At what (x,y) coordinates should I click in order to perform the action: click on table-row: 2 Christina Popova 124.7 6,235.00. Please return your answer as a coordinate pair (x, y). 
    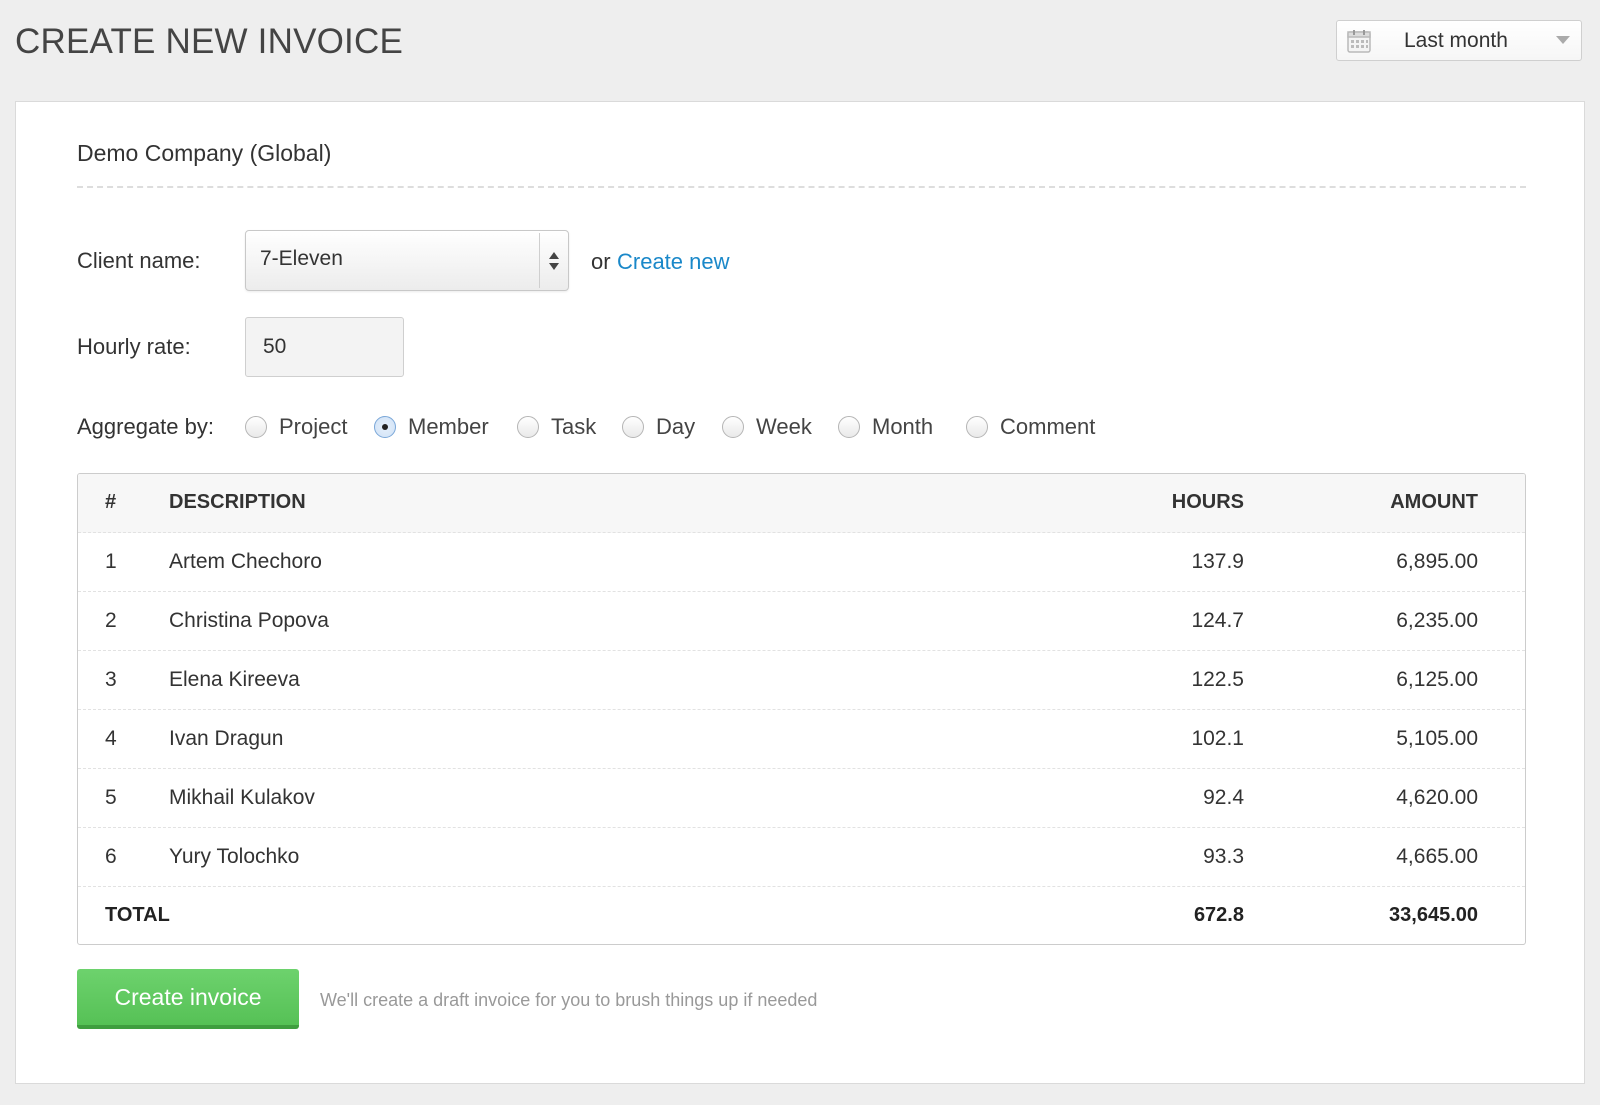
    Looking at the image, I should click on (801, 621).